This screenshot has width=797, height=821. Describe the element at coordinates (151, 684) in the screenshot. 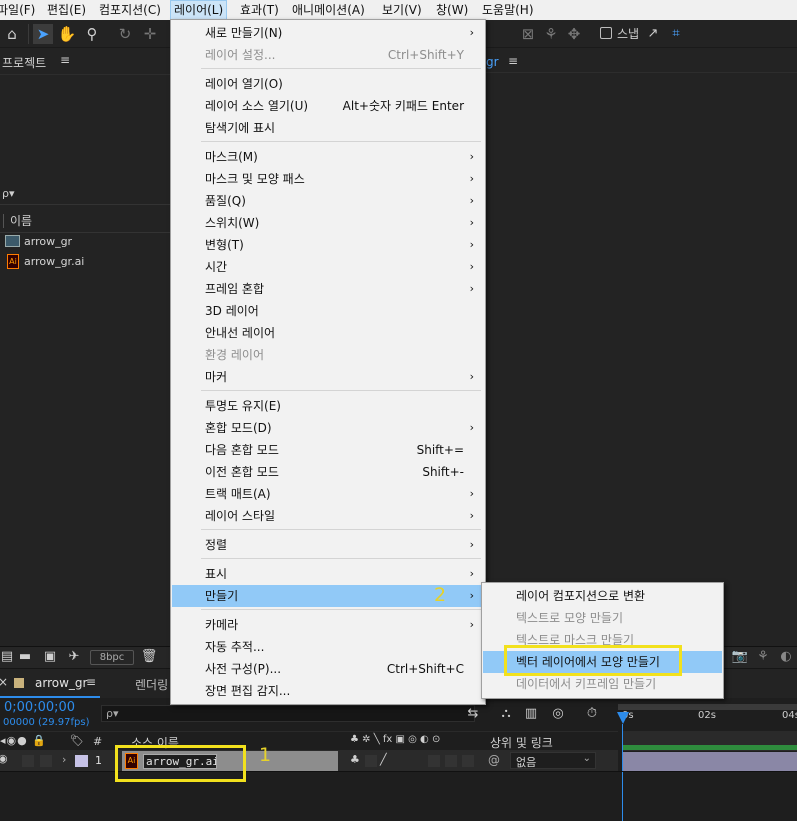

I see `render-queue-tab: 렌더링` at that location.